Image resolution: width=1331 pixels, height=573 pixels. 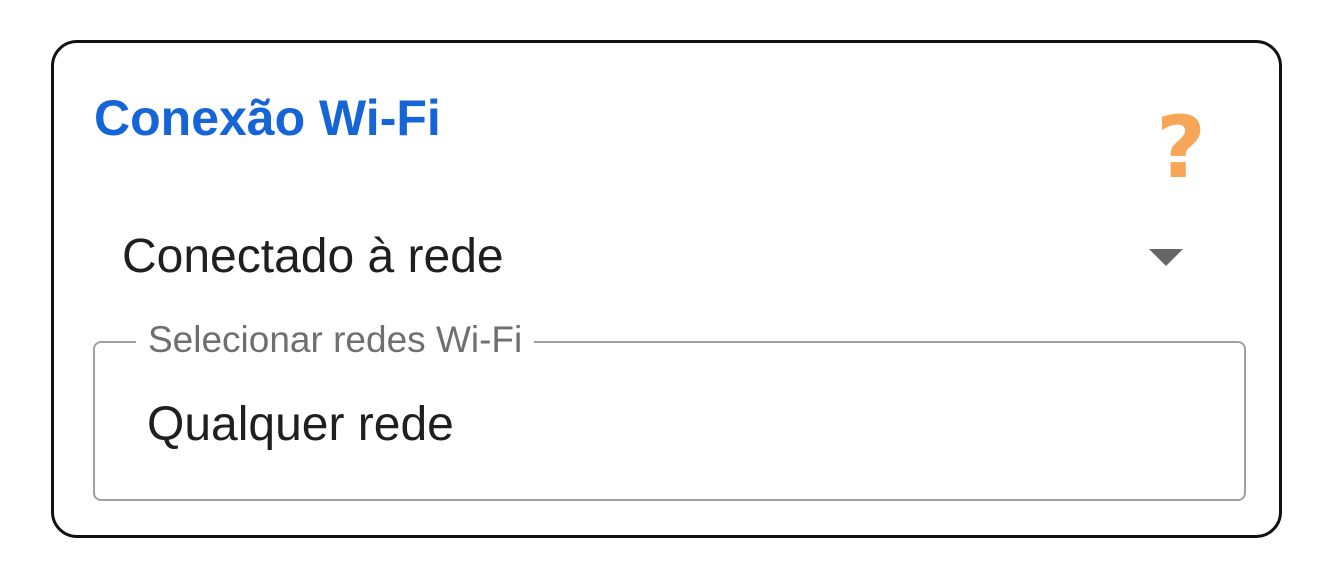 What do you see at coordinates (335, 340) in the screenshot?
I see `wifi-network-field-label: Selecionar redes Wi-Fi` at bounding box center [335, 340].